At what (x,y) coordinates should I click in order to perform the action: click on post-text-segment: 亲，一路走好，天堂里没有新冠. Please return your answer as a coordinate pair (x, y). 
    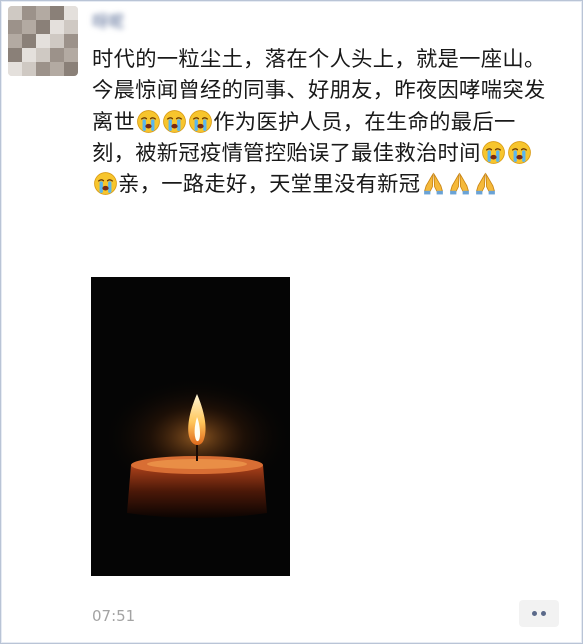
    Looking at the image, I should click on (269, 185).